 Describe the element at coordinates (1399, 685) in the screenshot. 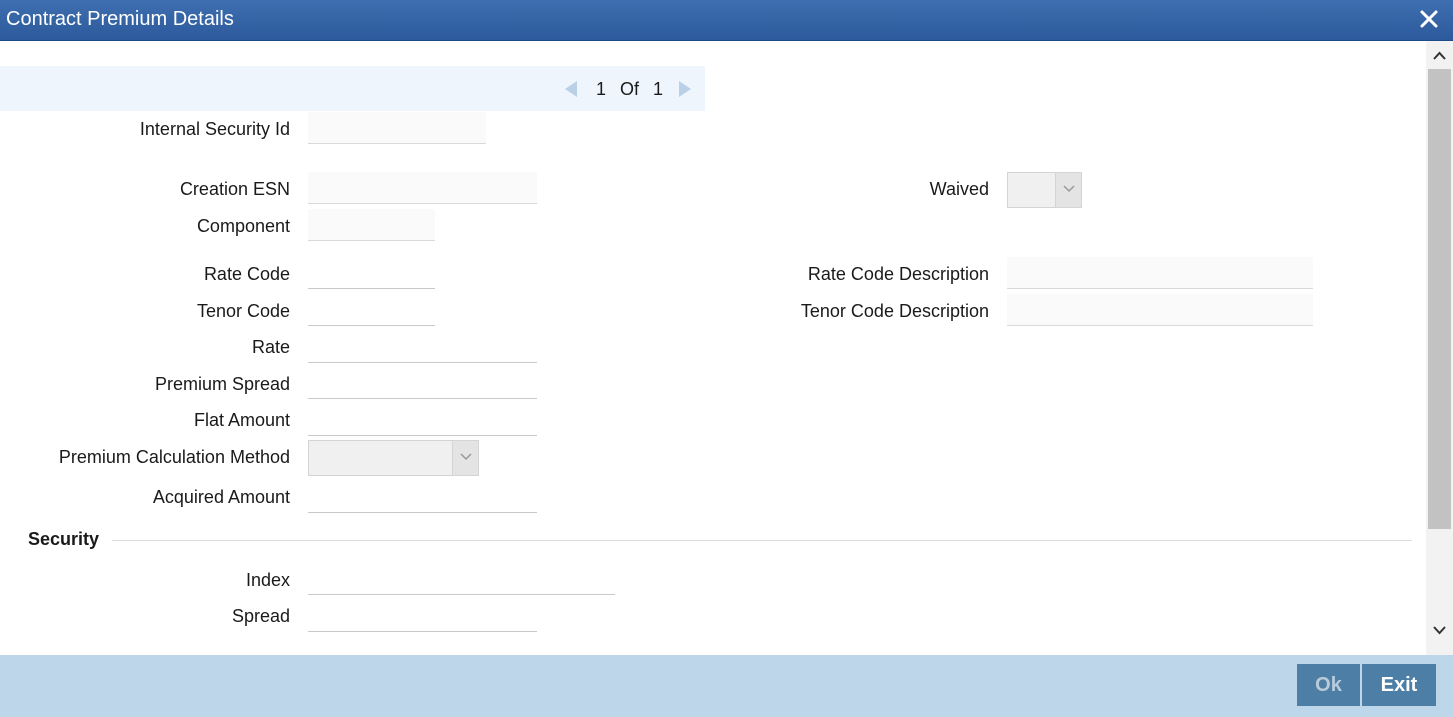

I see `exit-button: Exit` at that location.